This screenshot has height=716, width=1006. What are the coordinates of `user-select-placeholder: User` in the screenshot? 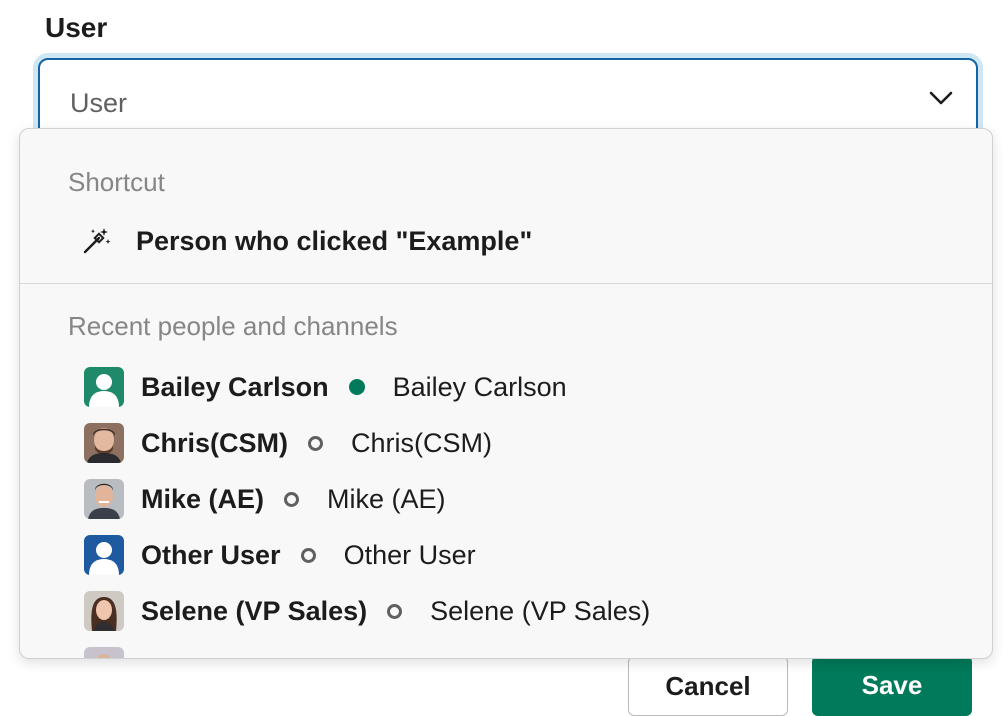 It's located at (99, 103).